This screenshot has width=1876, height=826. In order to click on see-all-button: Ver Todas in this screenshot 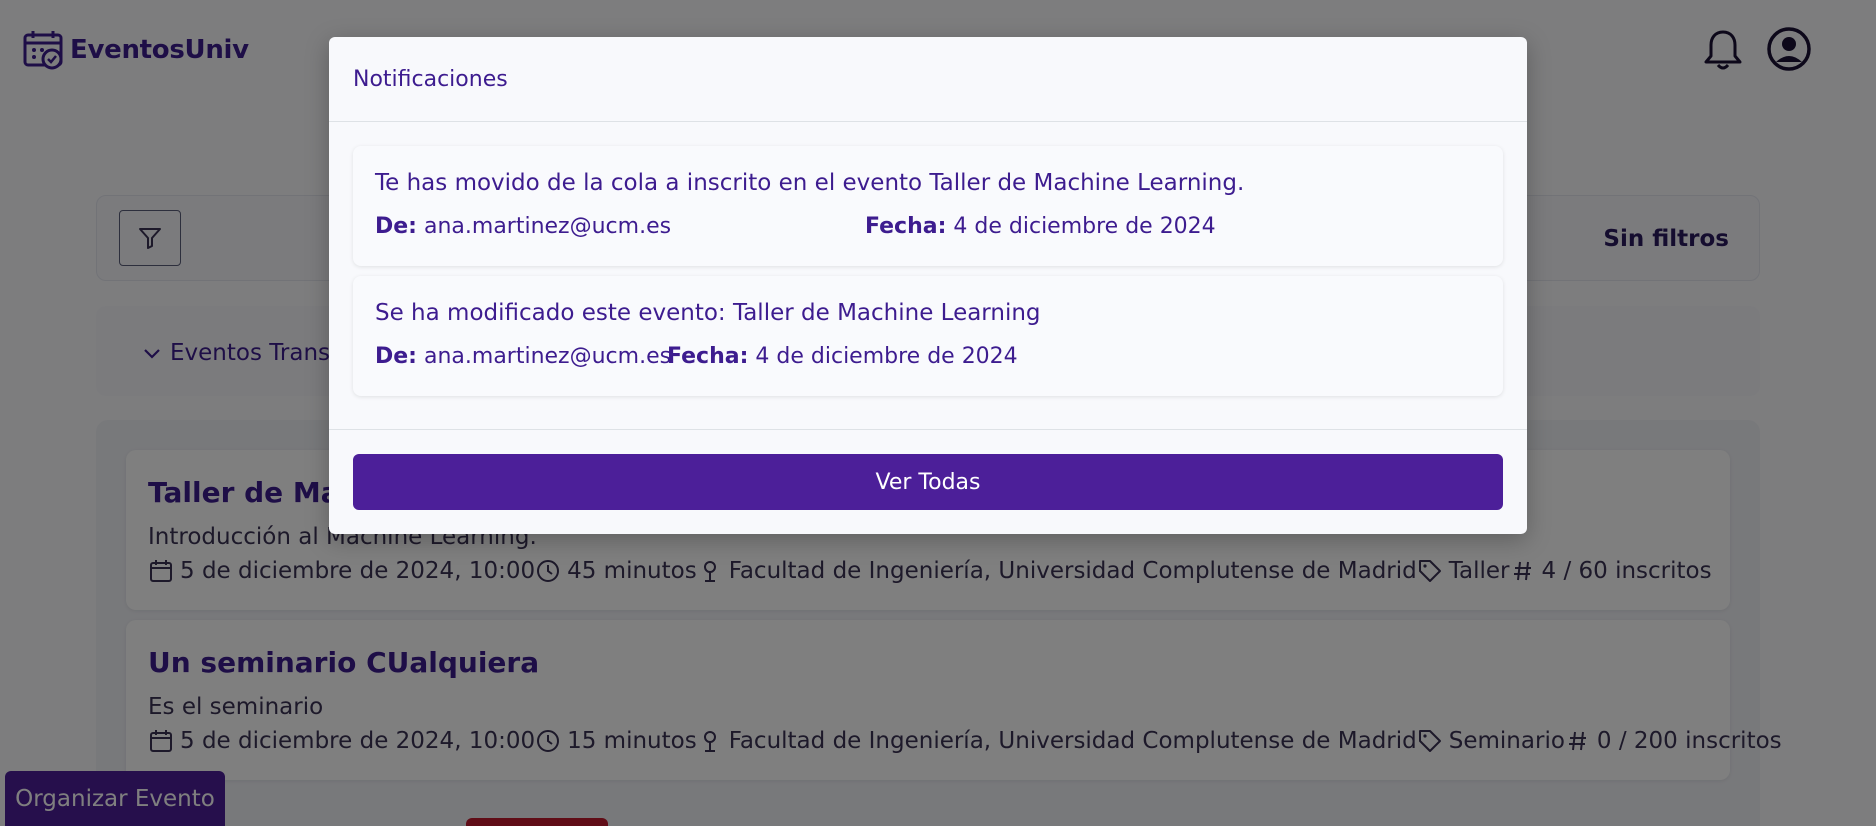, I will do `click(928, 482)`.